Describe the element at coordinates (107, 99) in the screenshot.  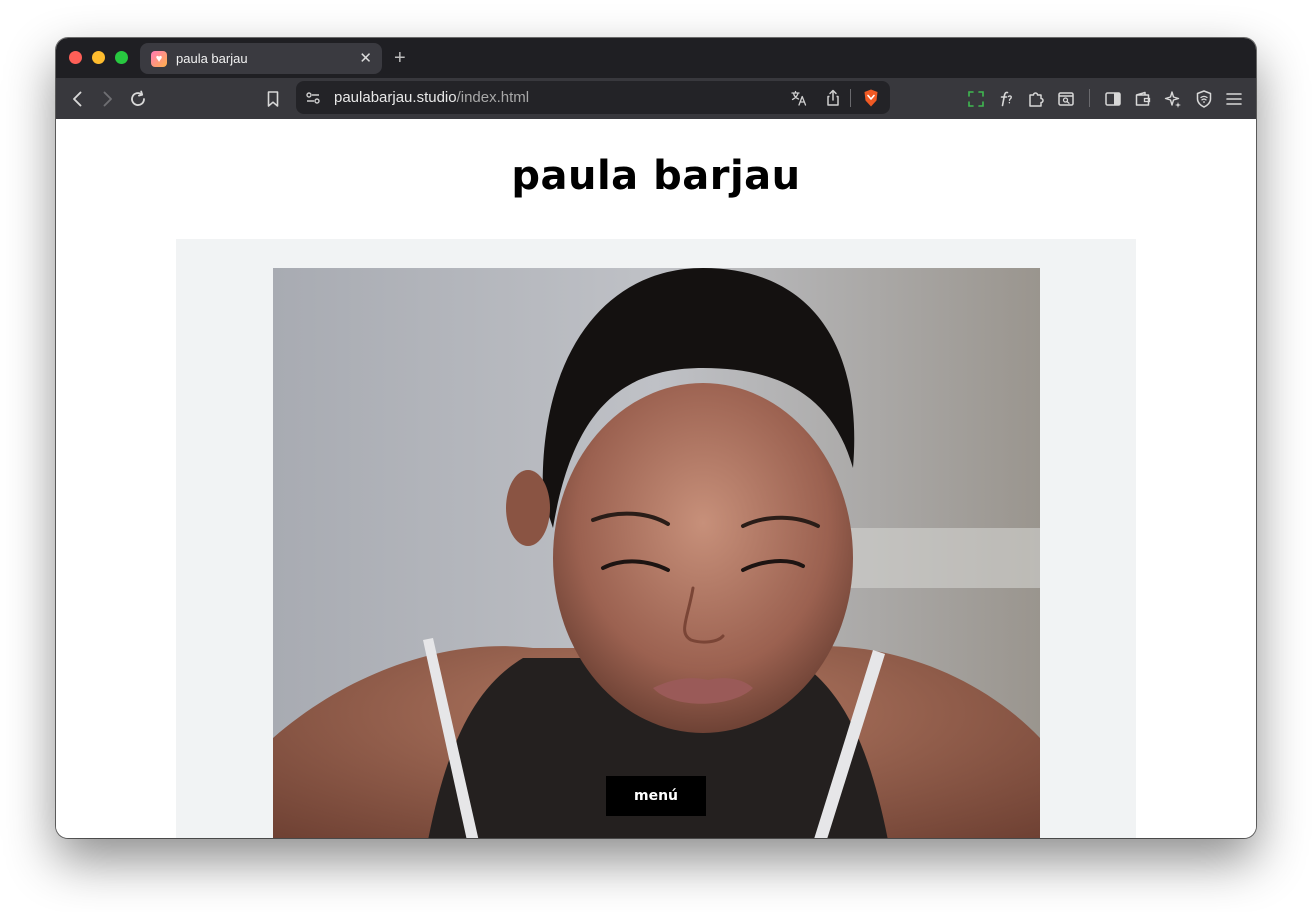
I see `forward-arrow-icon` at that location.